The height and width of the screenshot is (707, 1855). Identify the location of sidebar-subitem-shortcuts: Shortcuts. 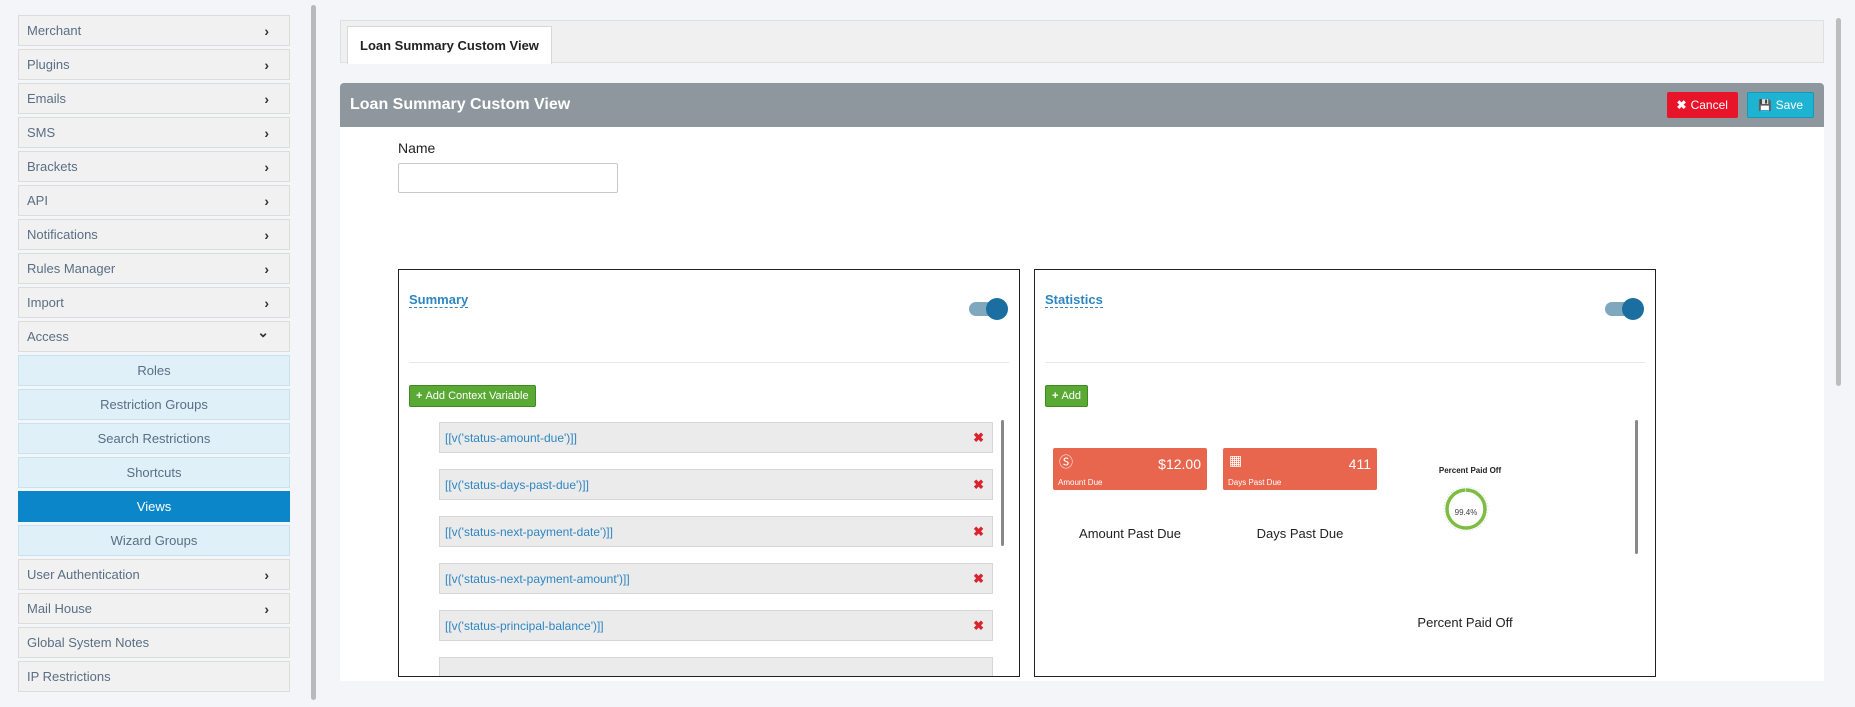
(154, 472).